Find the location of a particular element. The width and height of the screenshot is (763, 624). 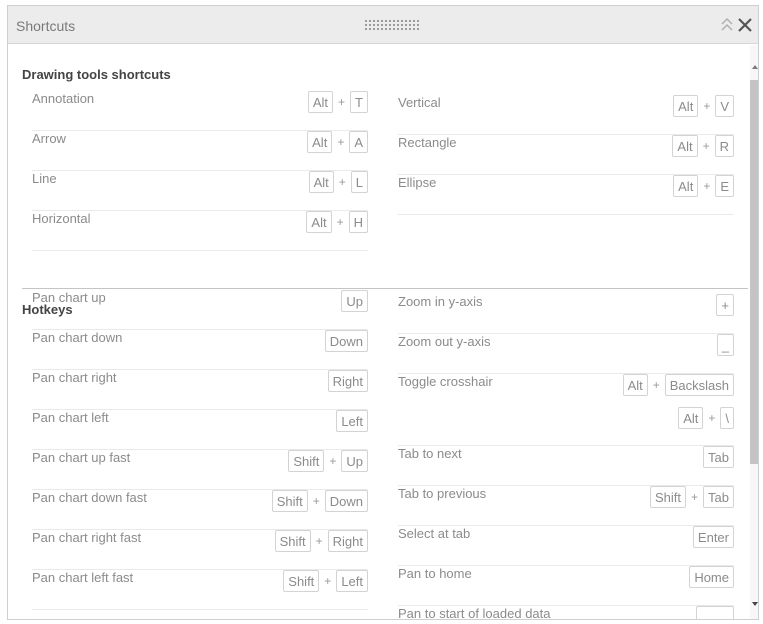

key-cap: Backslash is located at coordinates (699, 385).